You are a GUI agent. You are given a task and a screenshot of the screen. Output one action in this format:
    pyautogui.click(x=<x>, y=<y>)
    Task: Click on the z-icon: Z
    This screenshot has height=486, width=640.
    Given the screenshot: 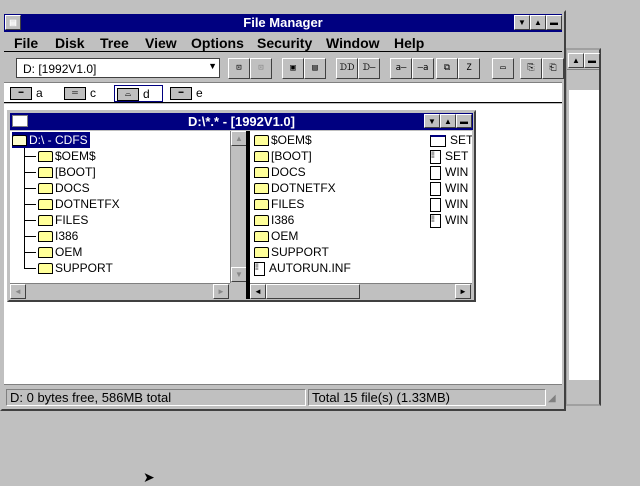 What is the action you would take?
    pyautogui.click(x=469, y=68)
    